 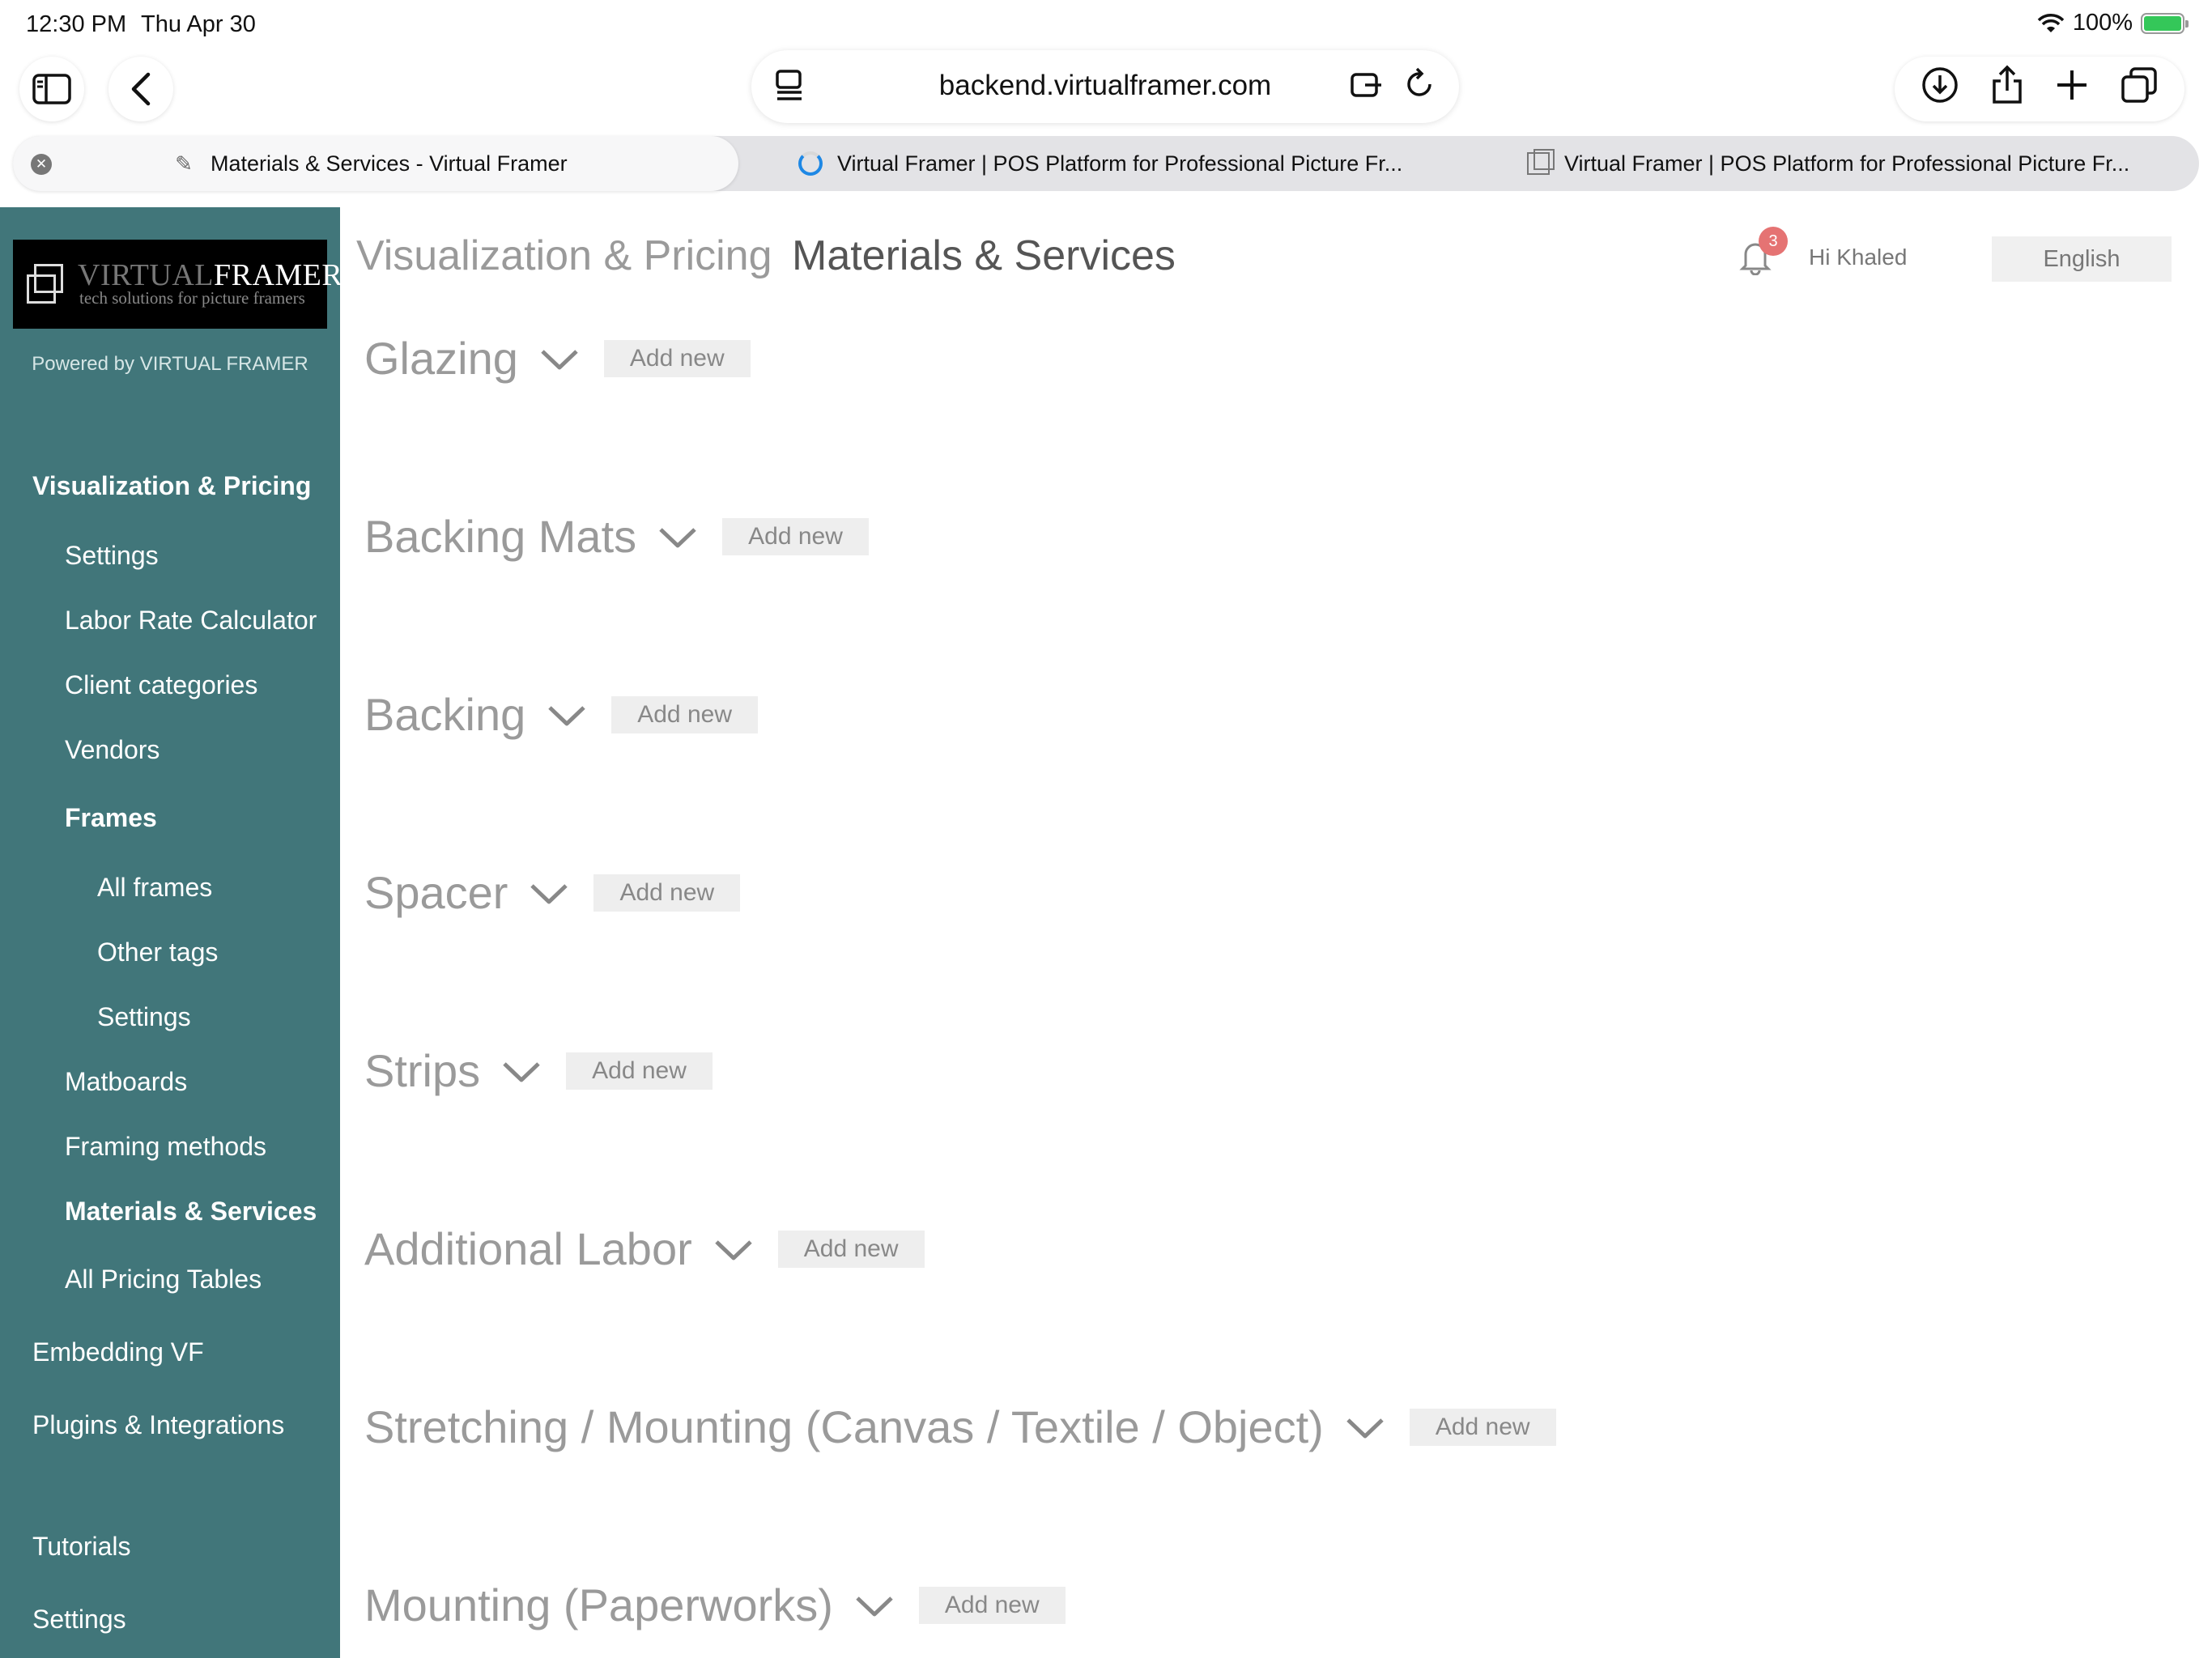 What do you see at coordinates (2051, 22) in the screenshot?
I see `wifi-icon` at bounding box center [2051, 22].